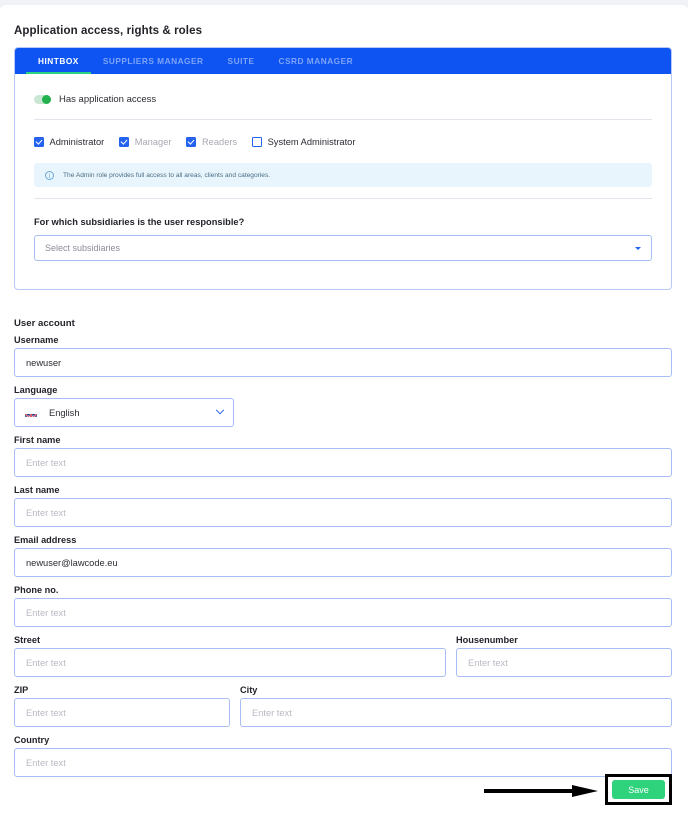  I want to click on checkbox-manager, so click(124, 142).